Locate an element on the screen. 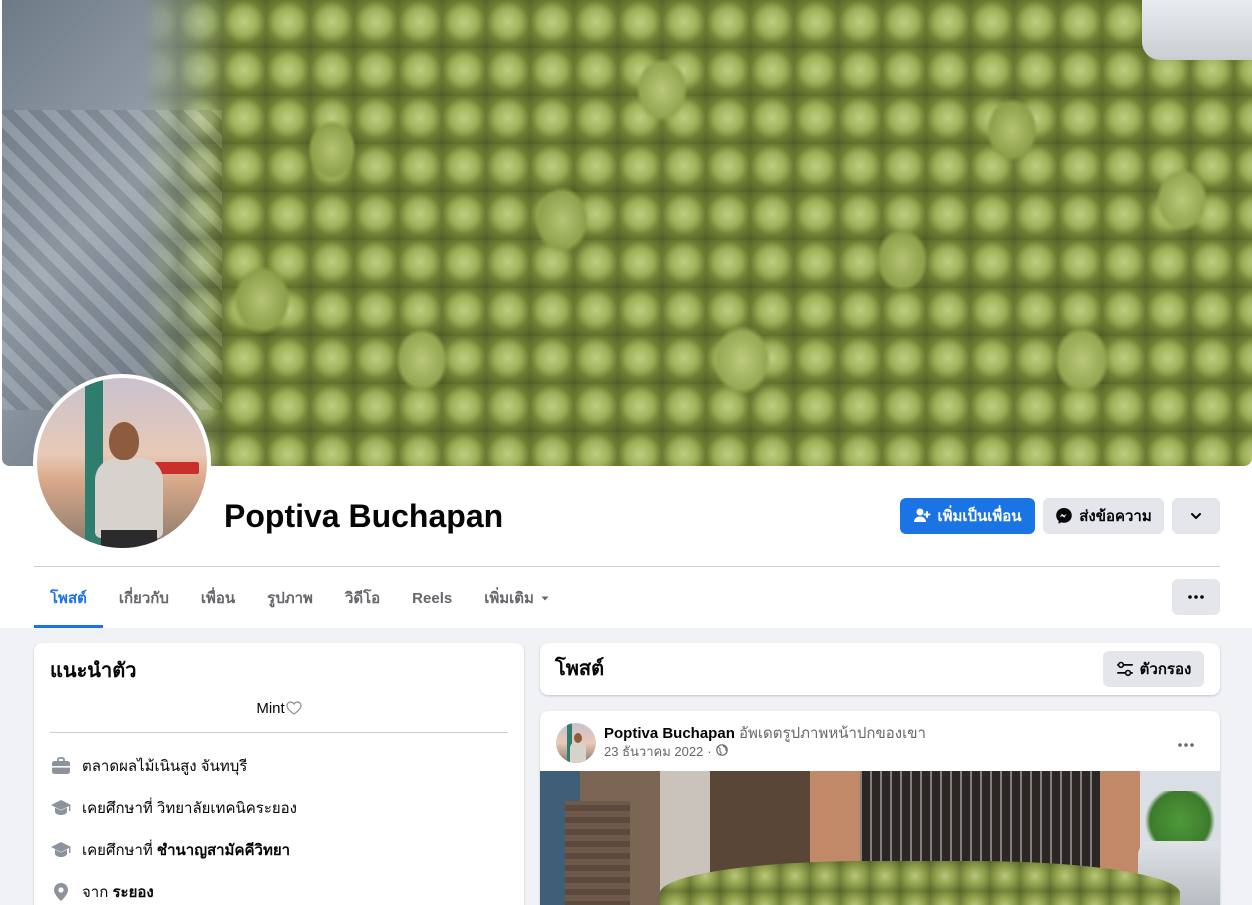 The image size is (1252, 905). caret-down-icon is located at coordinates (545, 598).